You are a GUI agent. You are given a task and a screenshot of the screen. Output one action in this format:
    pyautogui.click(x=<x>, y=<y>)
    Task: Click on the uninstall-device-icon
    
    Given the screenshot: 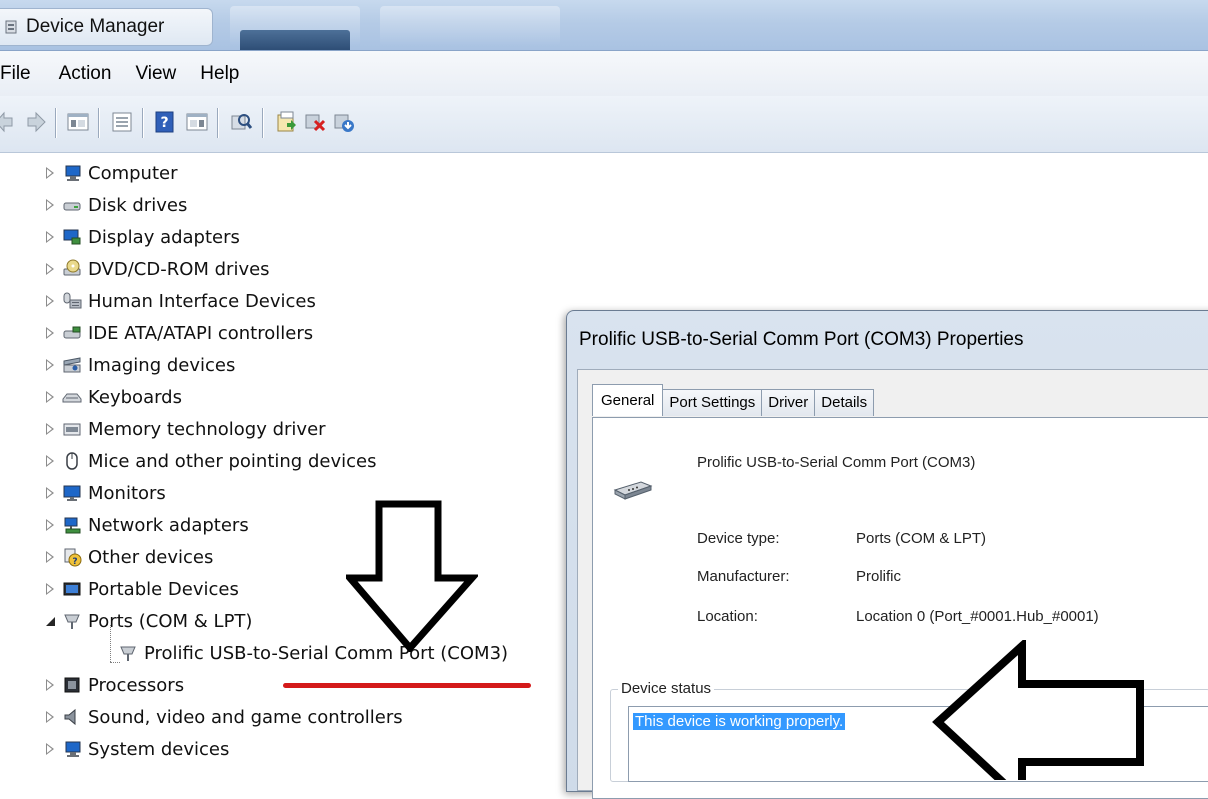 What is the action you would take?
    pyautogui.click(x=315, y=122)
    